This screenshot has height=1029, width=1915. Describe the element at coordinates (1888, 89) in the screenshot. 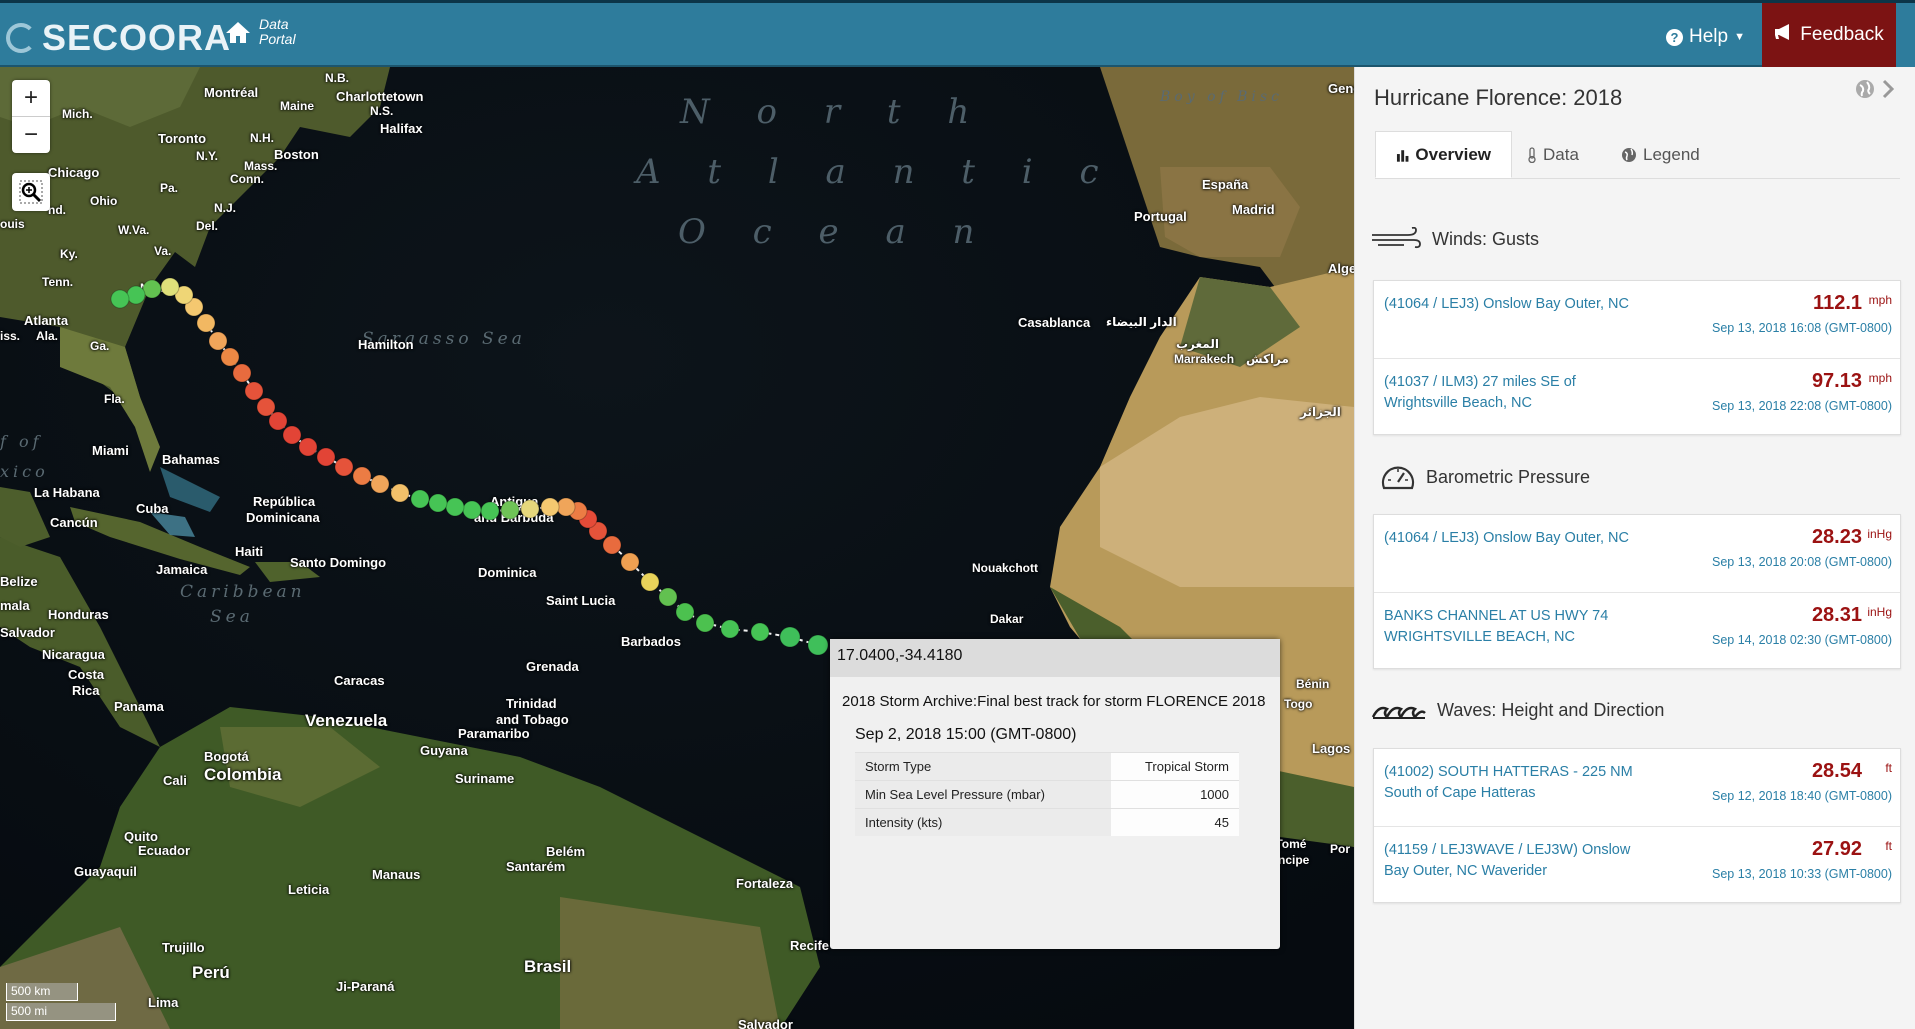

I see `chevron-right-icon` at that location.